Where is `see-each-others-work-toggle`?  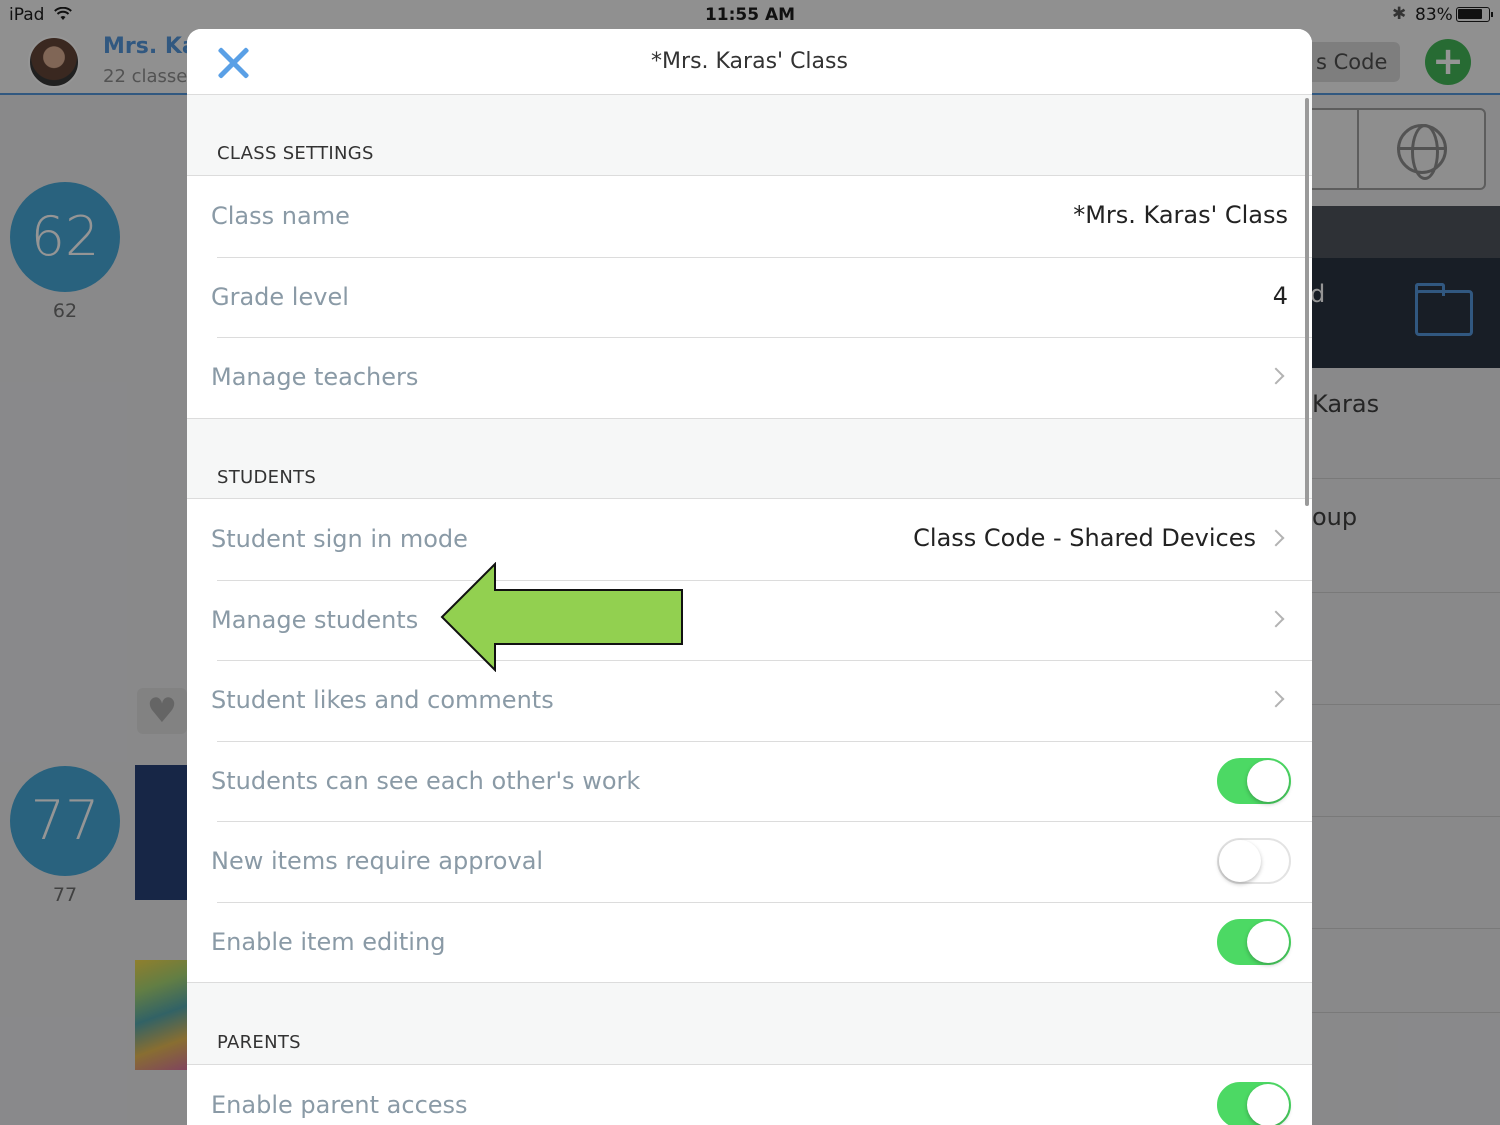
see-each-others-work-toggle is located at coordinates (1254, 780).